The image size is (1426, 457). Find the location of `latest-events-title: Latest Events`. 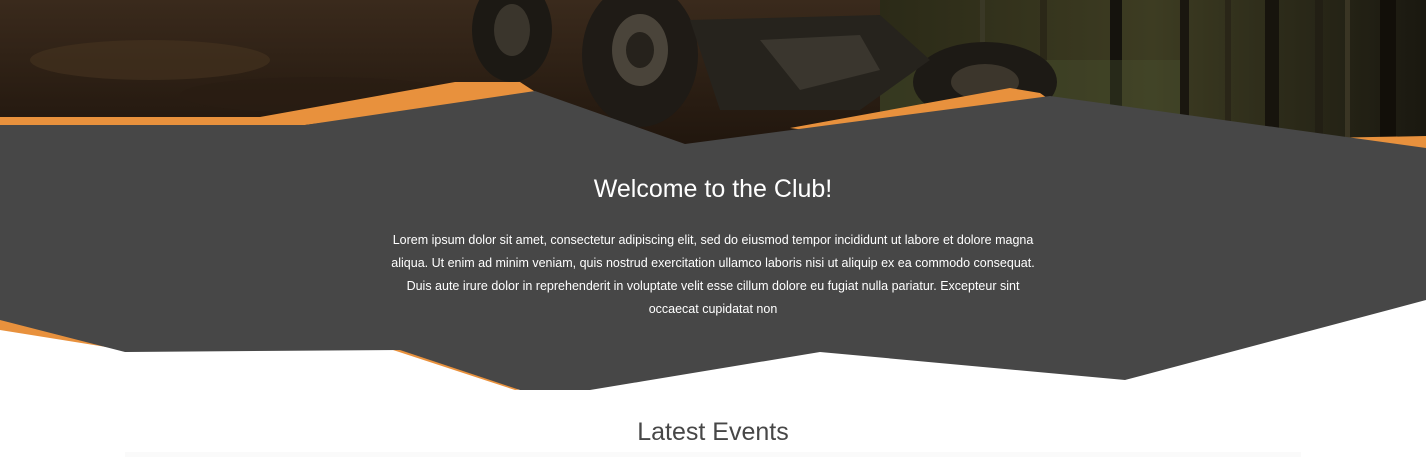

latest-events-title: Latest Events is located at coordinates (713, 432).